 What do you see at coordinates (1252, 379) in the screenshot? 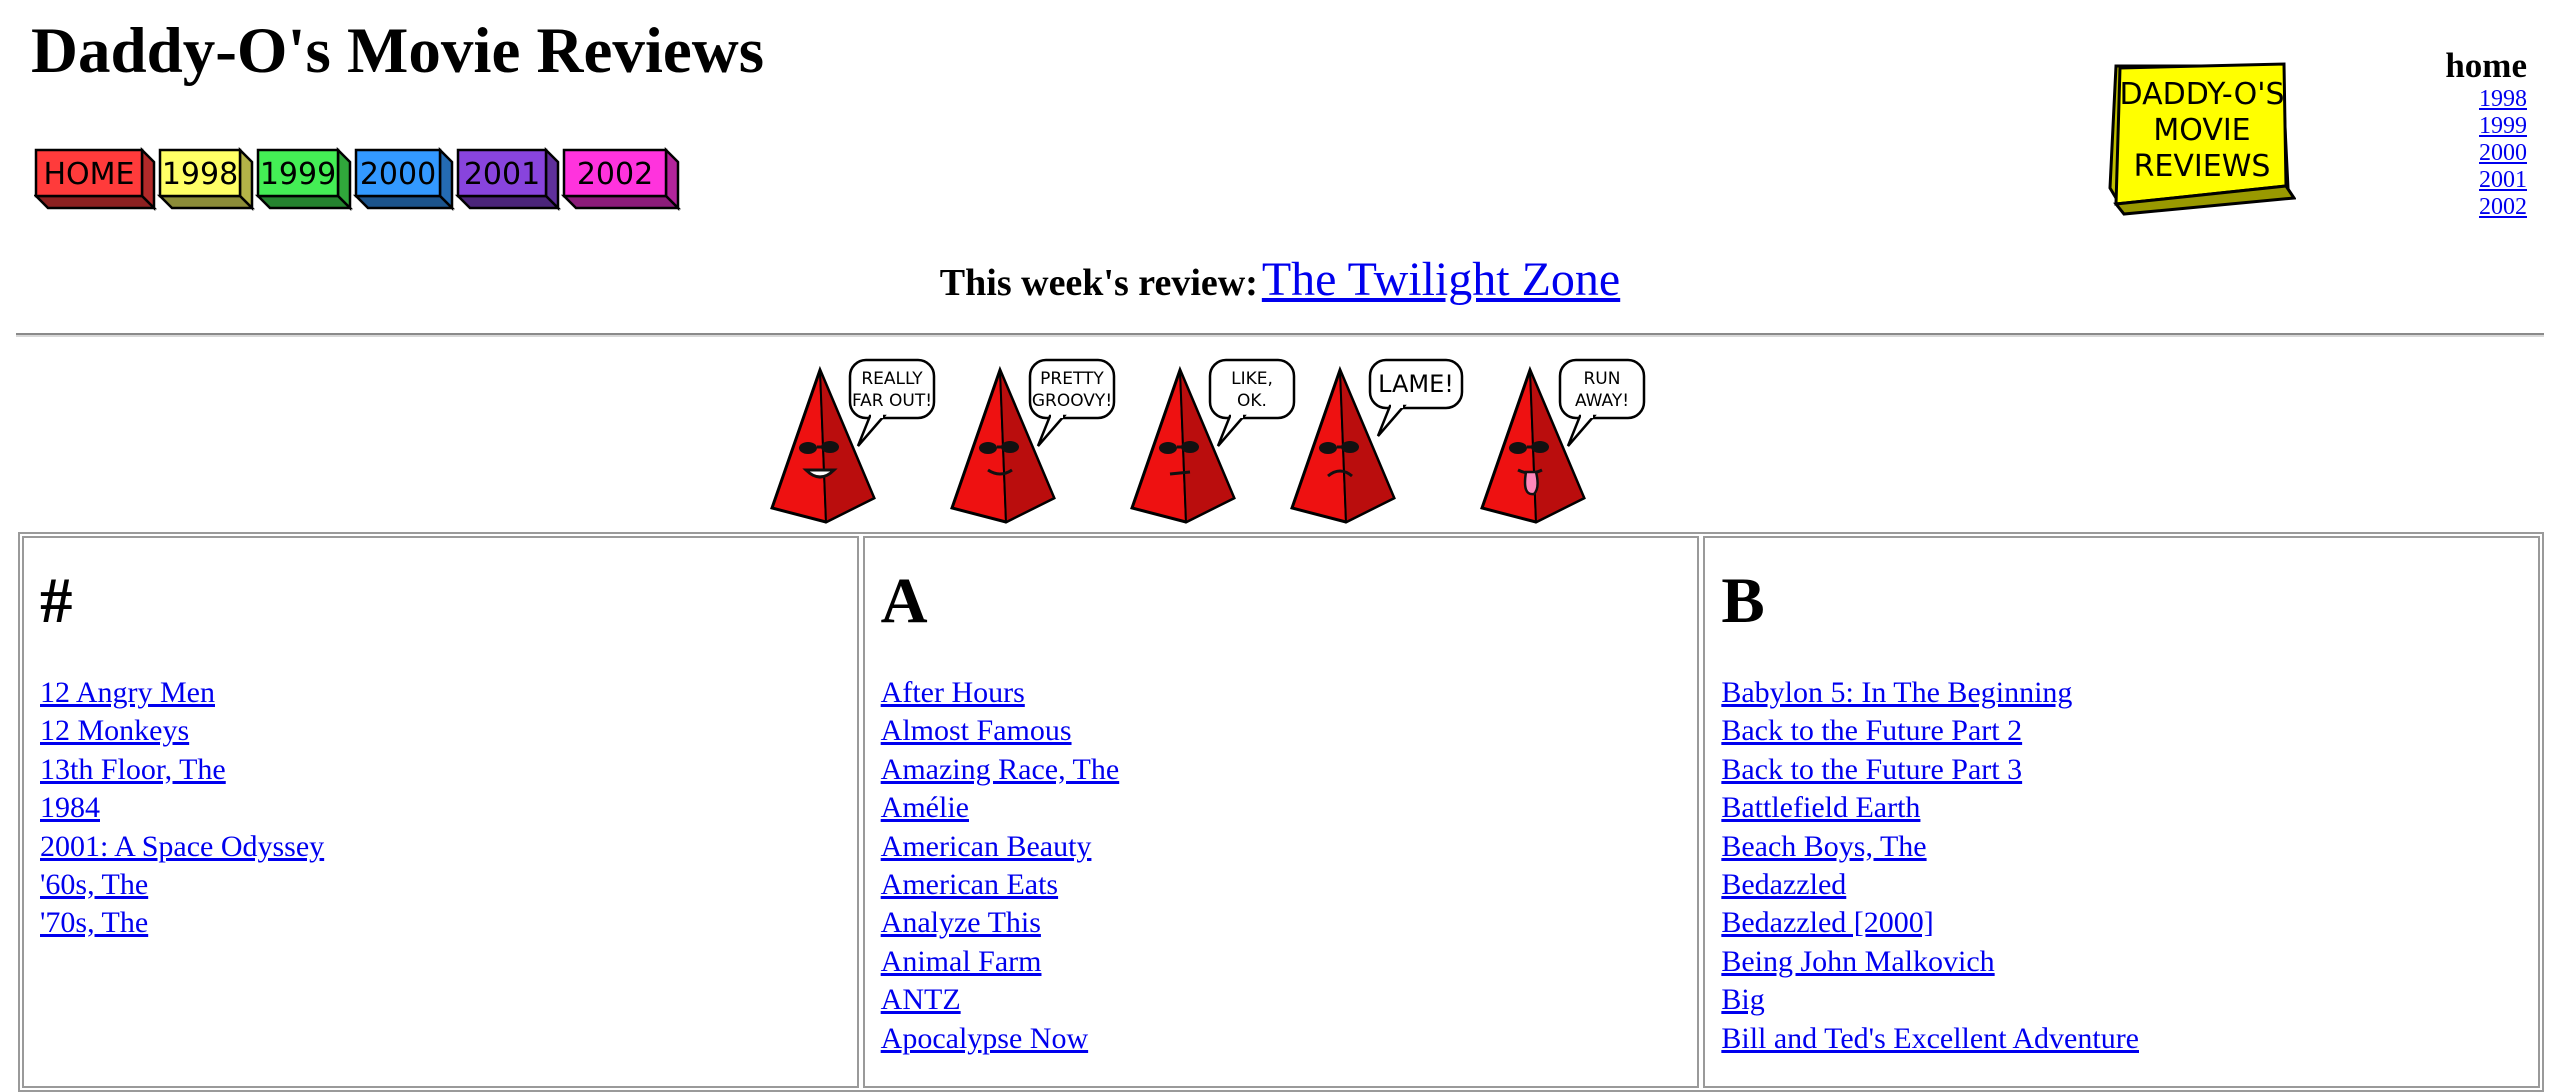
I see `rating-caption: LIKE,` at bounding box center [1252, 379].